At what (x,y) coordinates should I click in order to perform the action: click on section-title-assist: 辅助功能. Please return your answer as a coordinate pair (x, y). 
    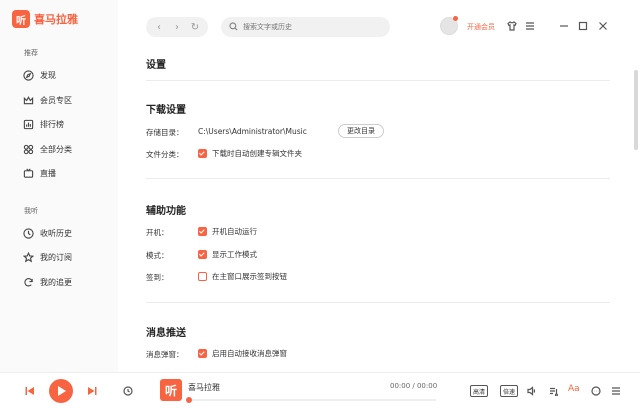
    Looking at the image, I should click on (166, 211).